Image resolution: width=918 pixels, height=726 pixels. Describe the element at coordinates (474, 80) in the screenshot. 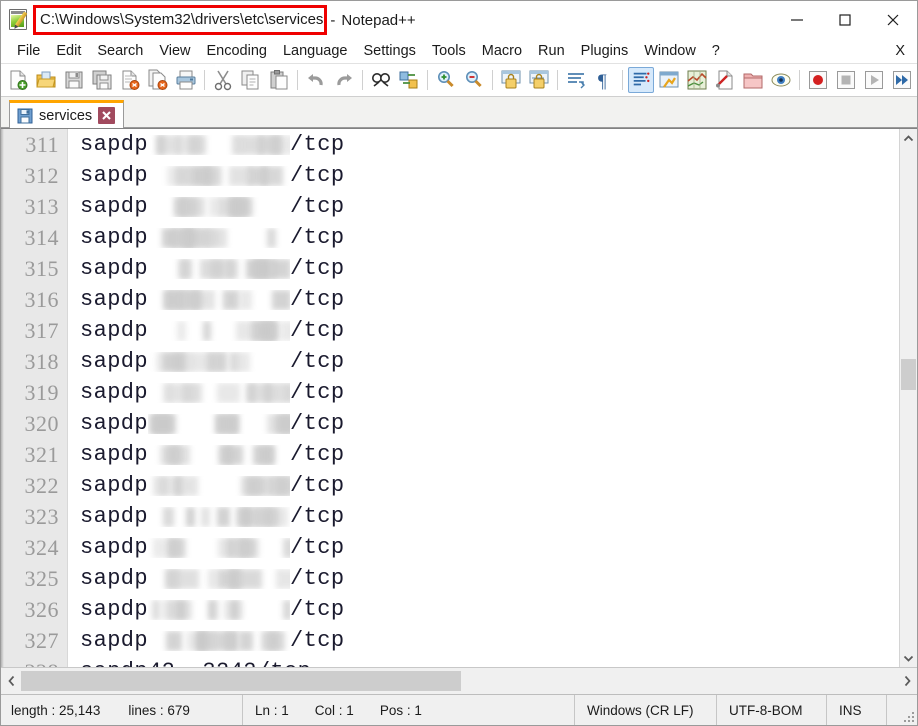

I see `zoom-out-icon` at that location.